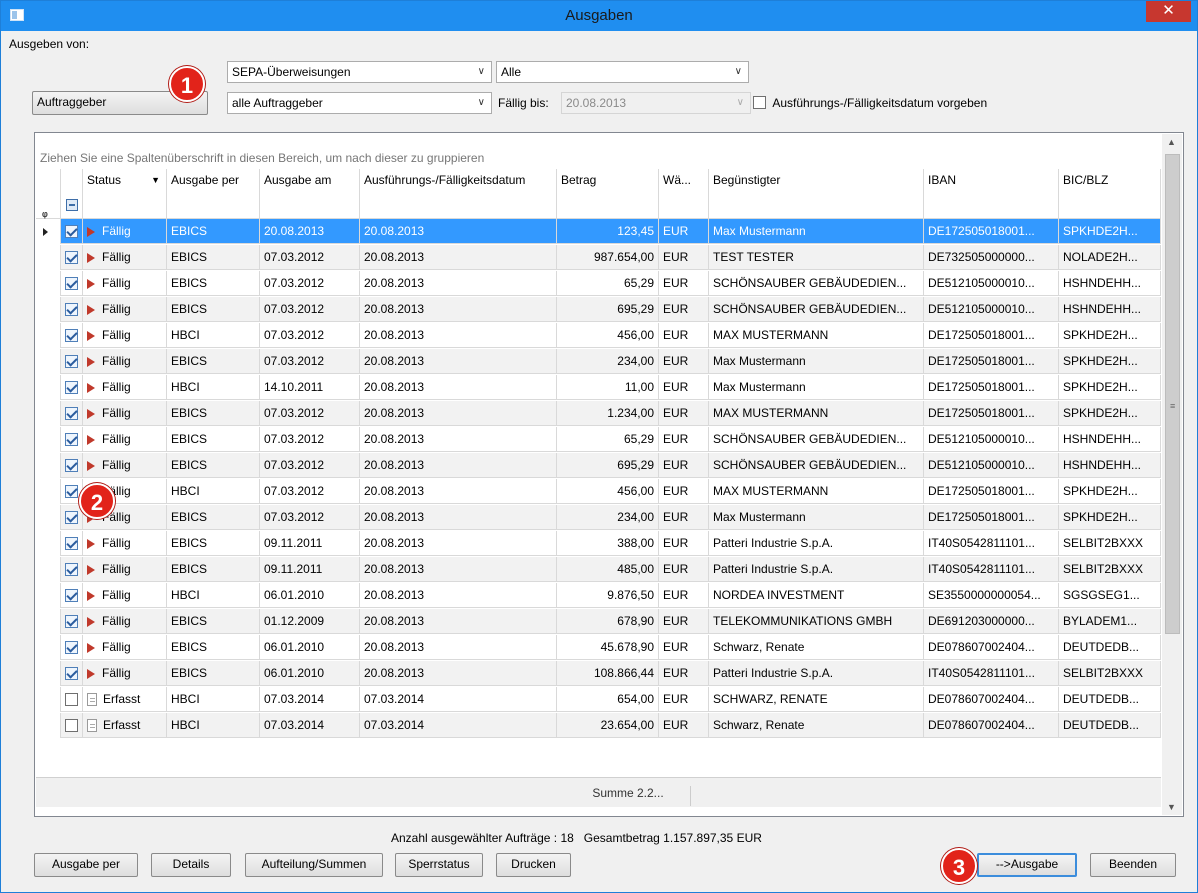 The height and width of the screenshot is (893, 1198). What do you see at coordinates (125, 206) in the screenshot?
I see `filter-cell-status` at bounding box center [125, 206].